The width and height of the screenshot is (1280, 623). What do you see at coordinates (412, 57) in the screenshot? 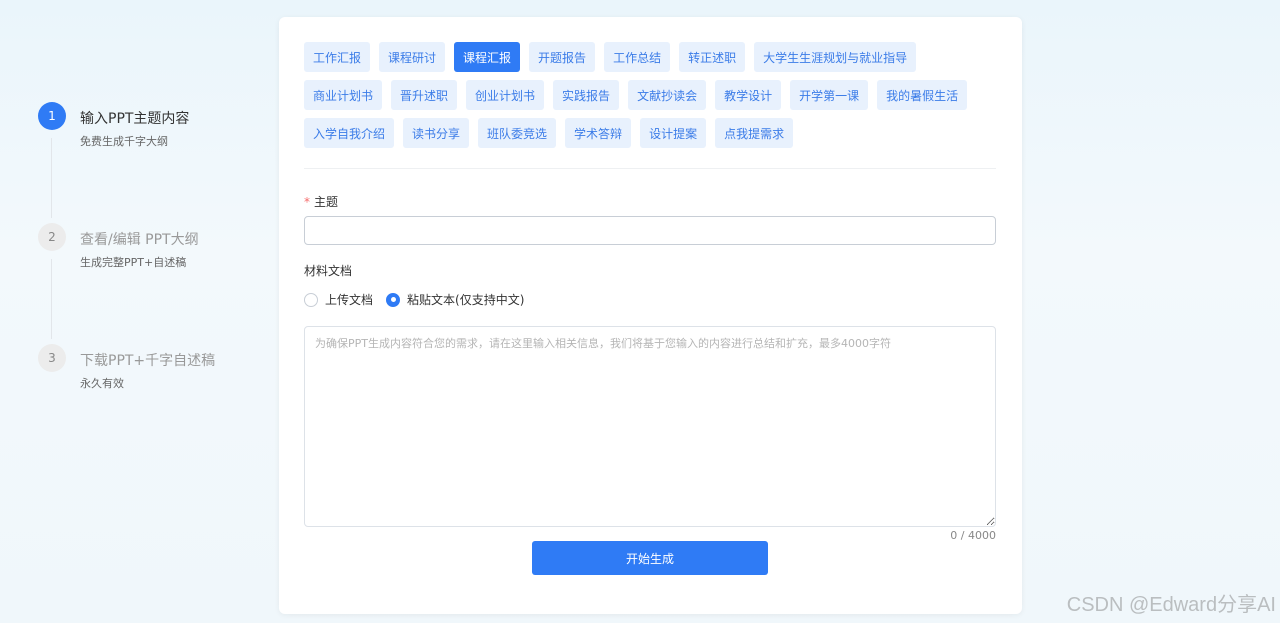
I see `template-tag: 课程研讨` at bounding box center [412, 57].